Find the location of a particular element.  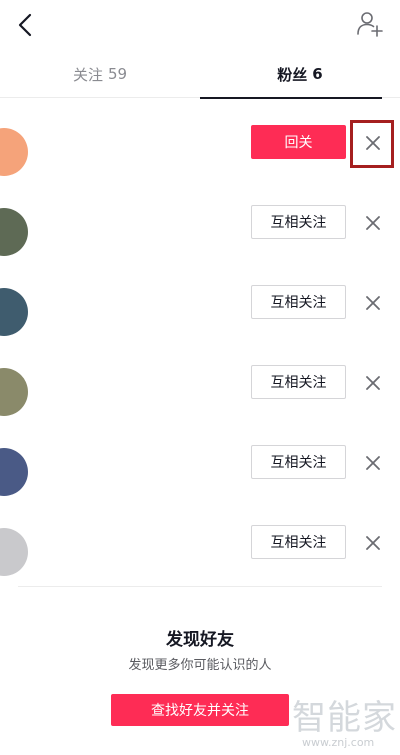

active-tab-indicator is located at coordinates (291, 98).